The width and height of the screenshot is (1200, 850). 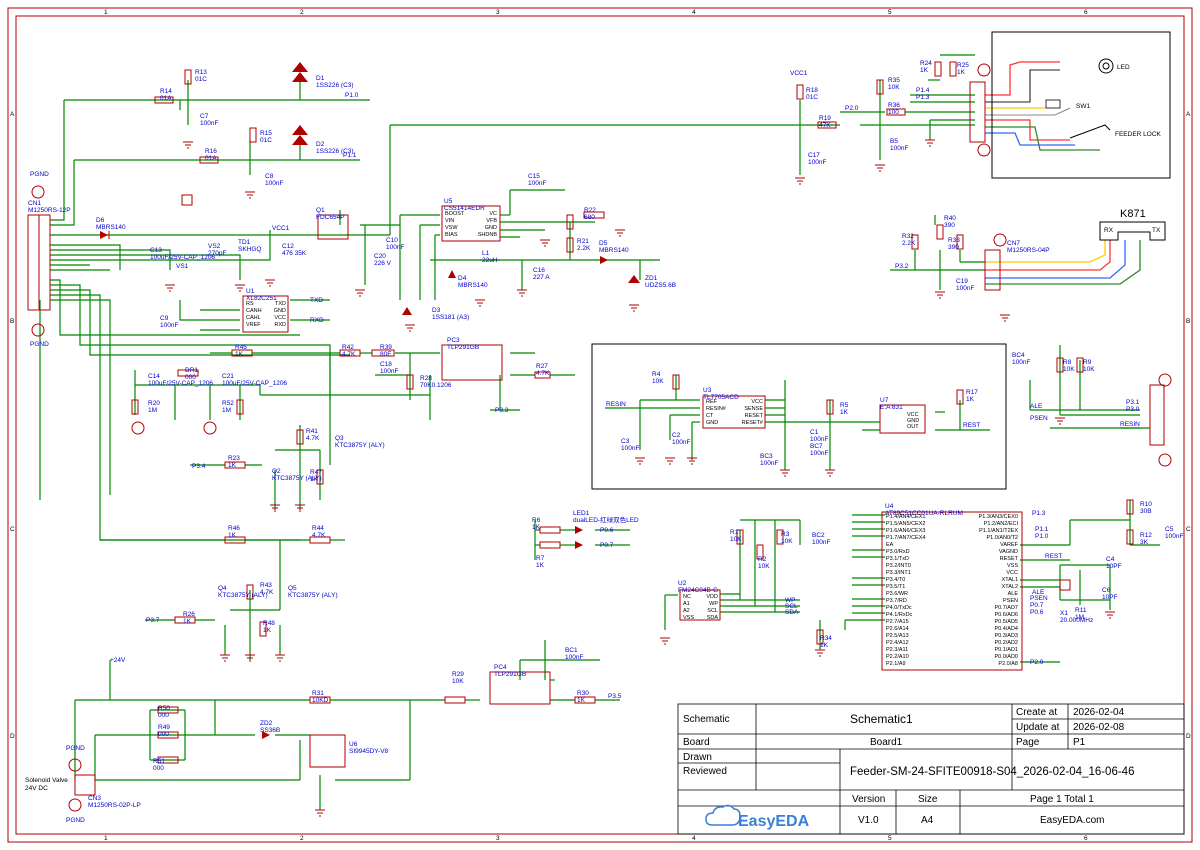 What do you see at coordinates (893, 112) in the screenshot?
I see `component-value-r36: 100` at bounding box center [893, 112].